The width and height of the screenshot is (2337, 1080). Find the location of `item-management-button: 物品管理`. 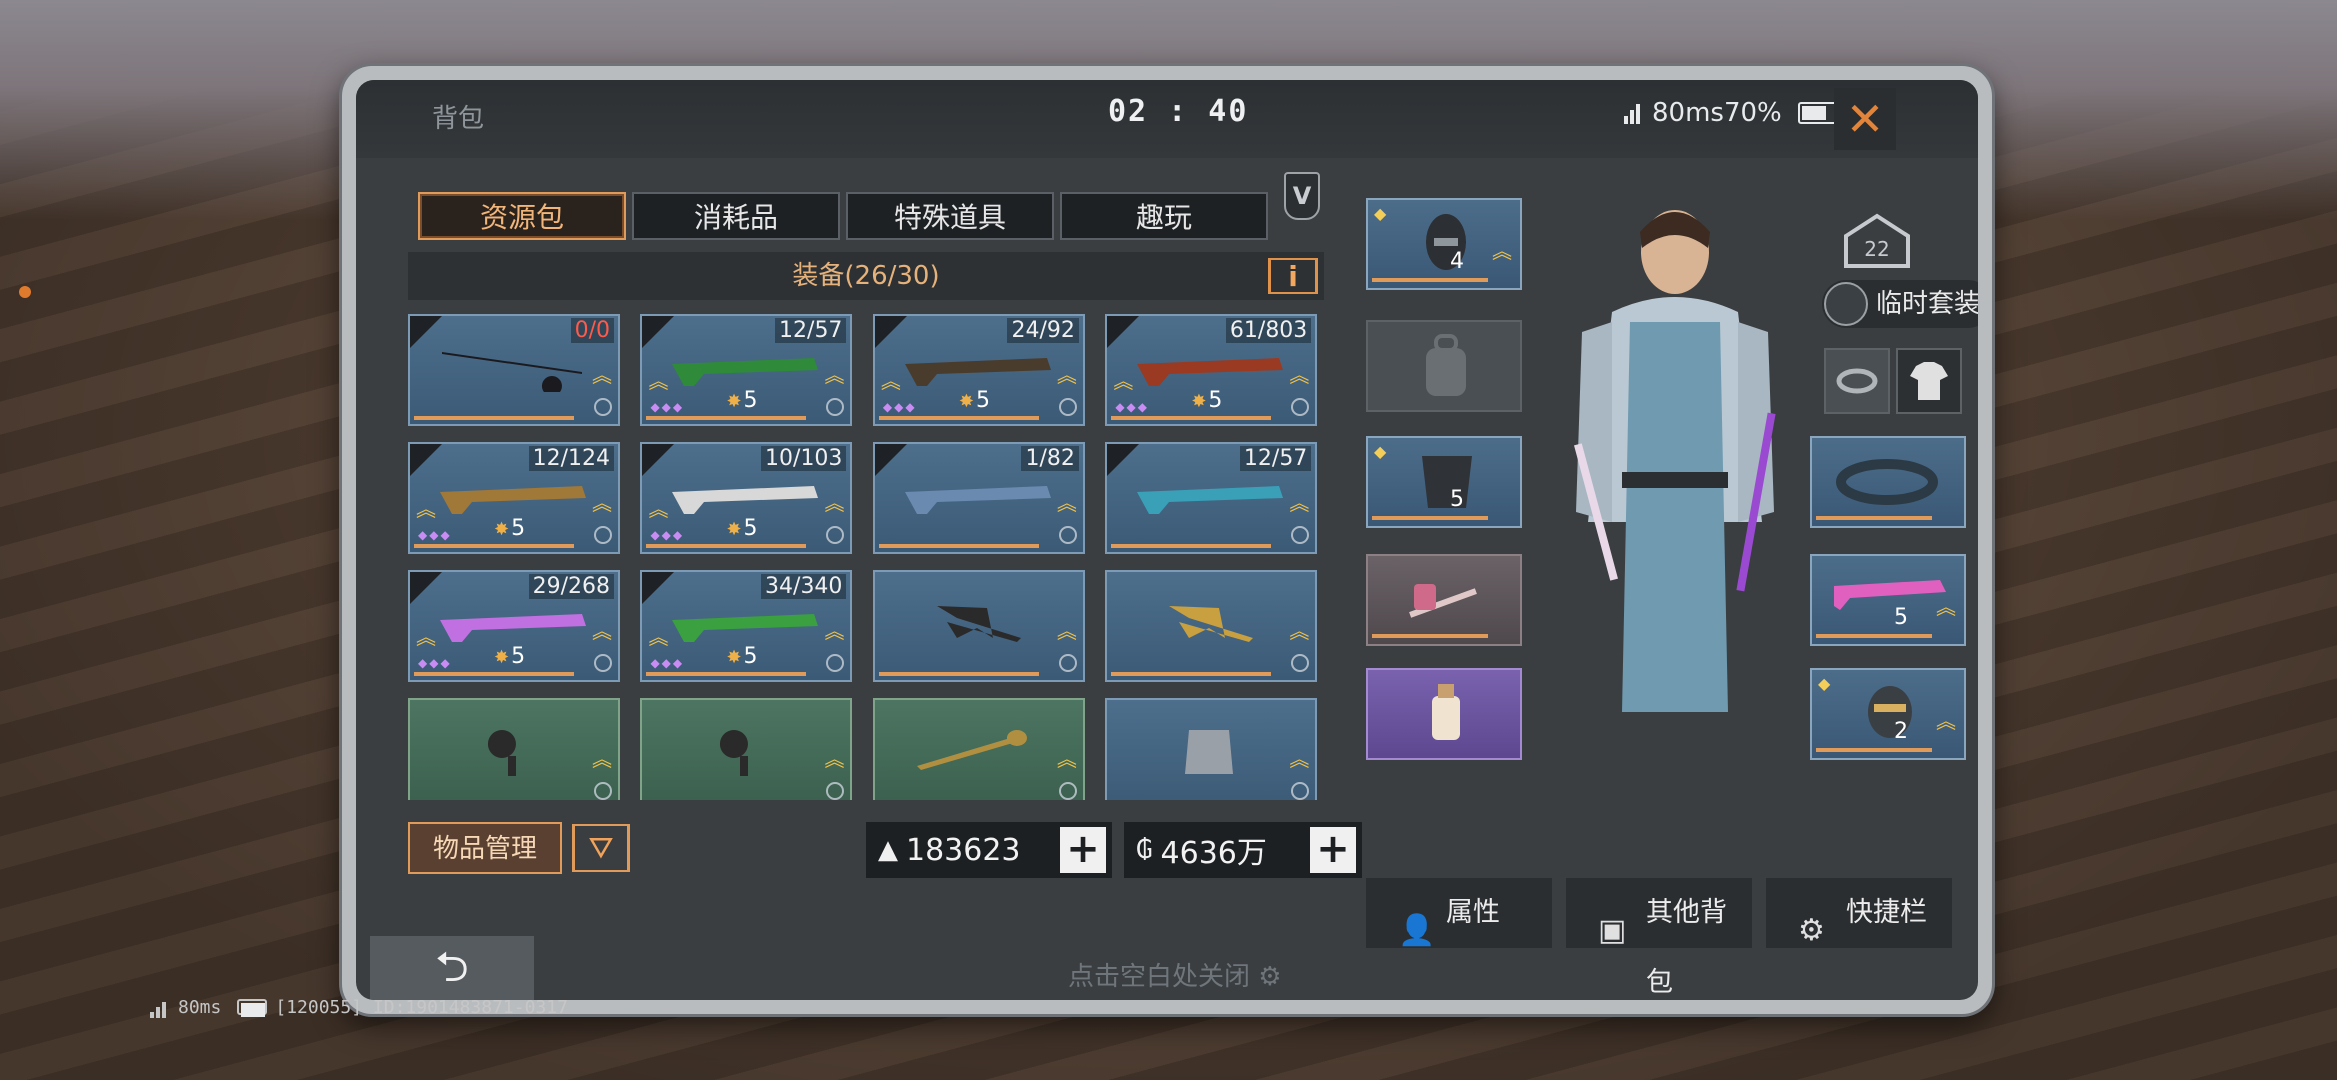

item-management-button: 物品管理 is located at coordinates (485, 848).